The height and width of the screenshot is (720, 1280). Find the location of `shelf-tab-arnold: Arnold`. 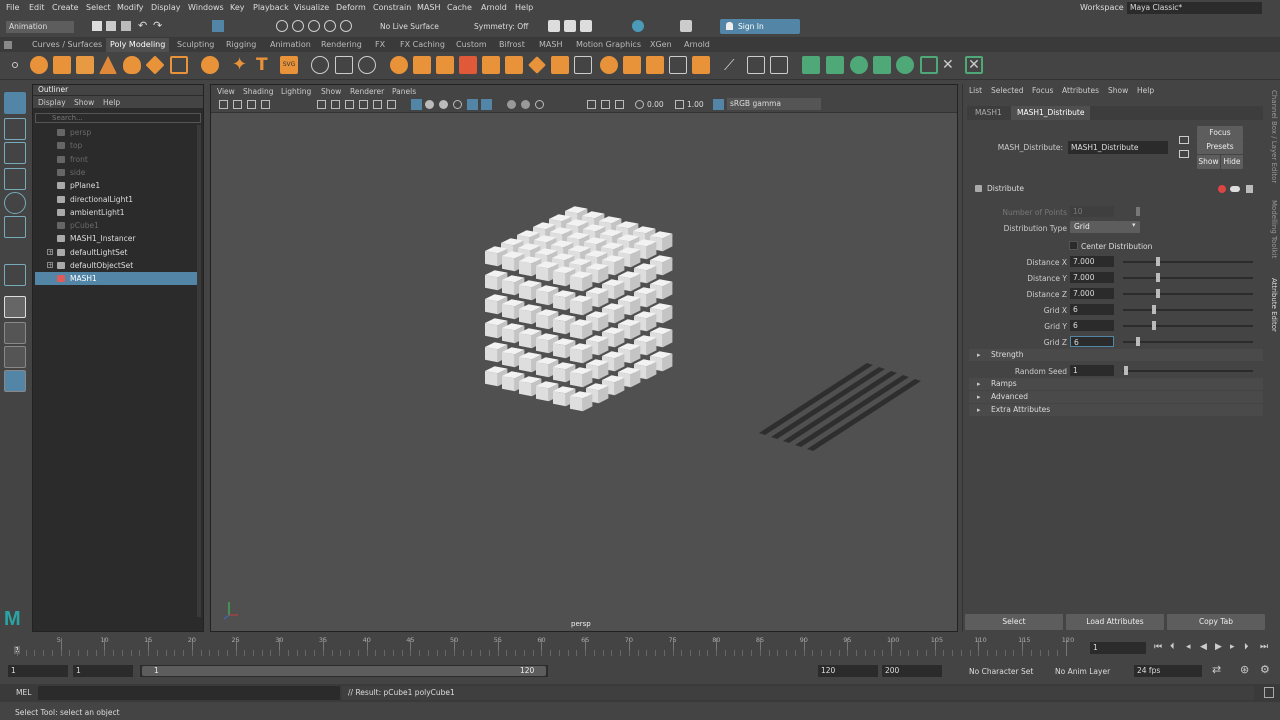

shelf-tab-arnold: Arnold is located at coordinates (697, 44).